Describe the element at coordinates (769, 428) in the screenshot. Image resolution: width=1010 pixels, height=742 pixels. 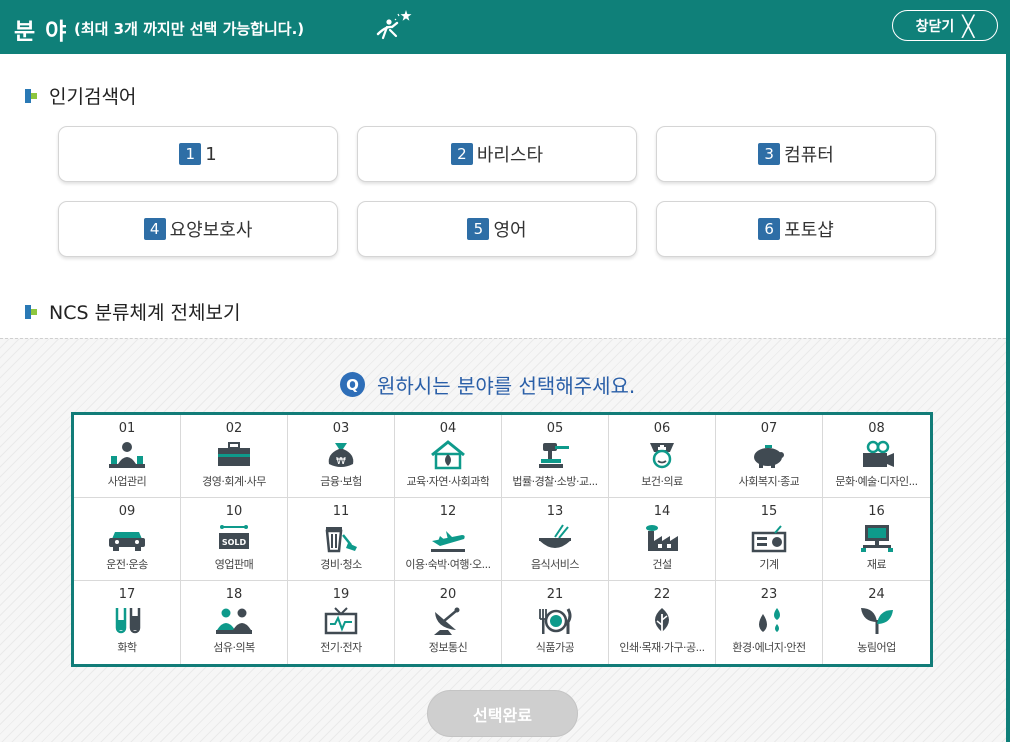
I see `category-number: 07` at that location.